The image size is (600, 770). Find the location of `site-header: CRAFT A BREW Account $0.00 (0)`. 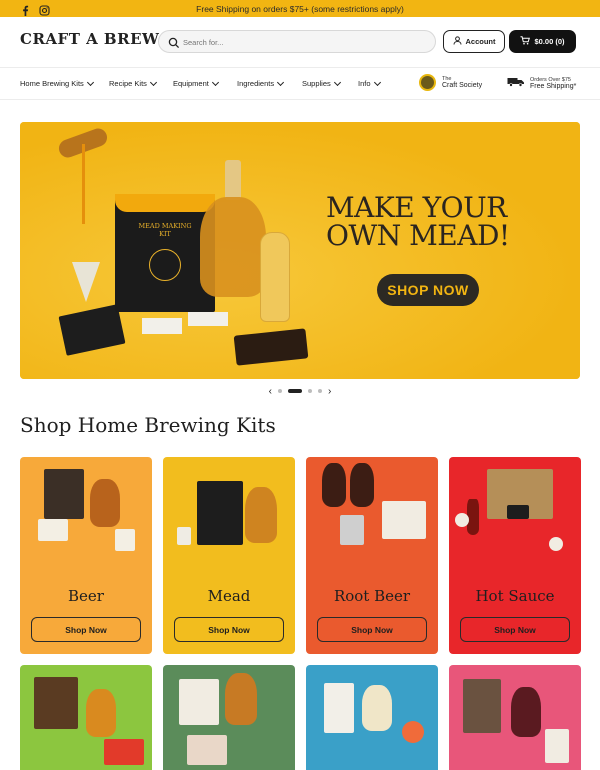

site-header: CRAFT A BREW Account $0.00 (0) is located at coordinates (300, 42).